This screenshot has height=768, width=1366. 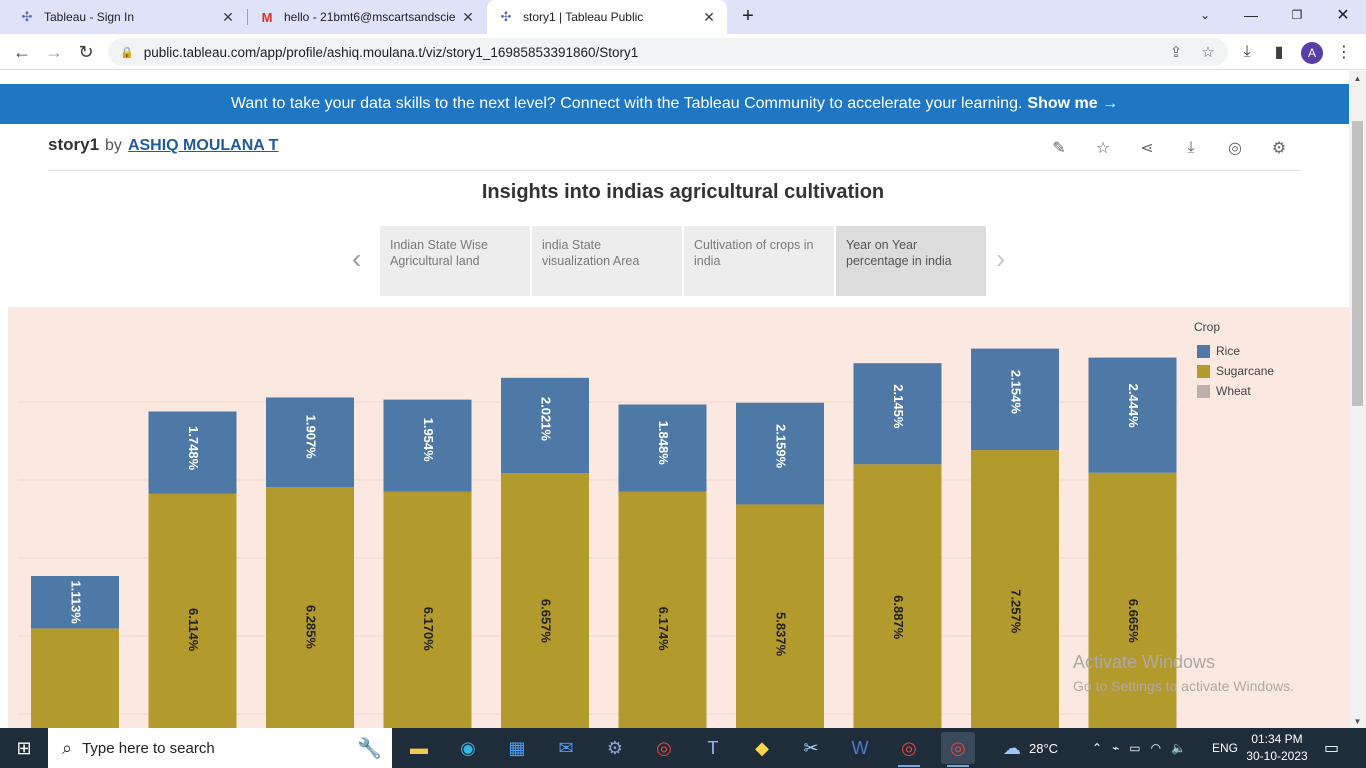 What do you see at coordinates (1156, 748) in the screenshot?
I see `wifi-icon: ◠` at bounding box center [1156, 748].